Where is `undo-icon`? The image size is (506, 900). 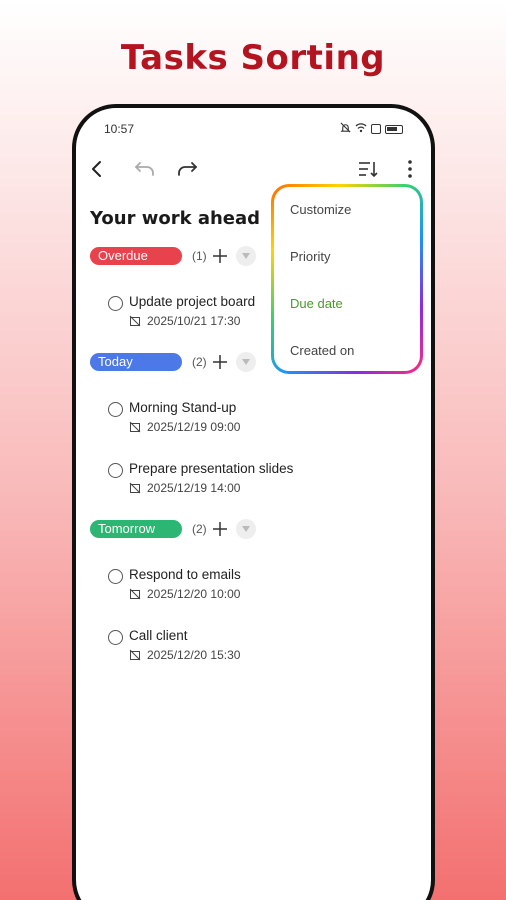
undo-icon is located at coordinates (145, 169).